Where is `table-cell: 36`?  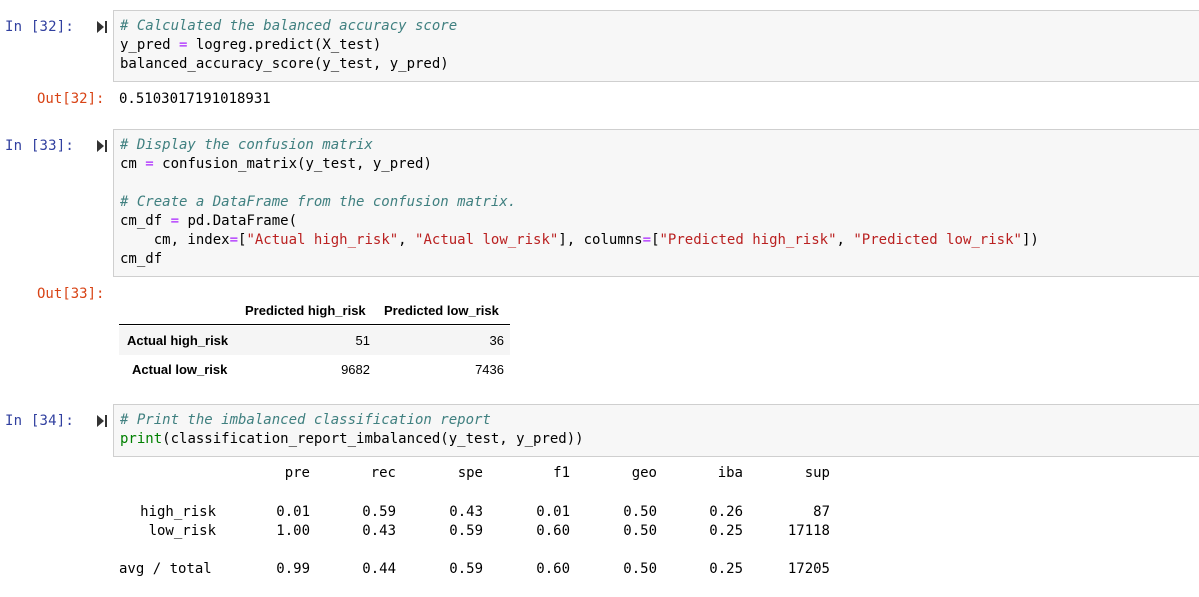 table-cell: 36 is located at coordinates (496, 340).